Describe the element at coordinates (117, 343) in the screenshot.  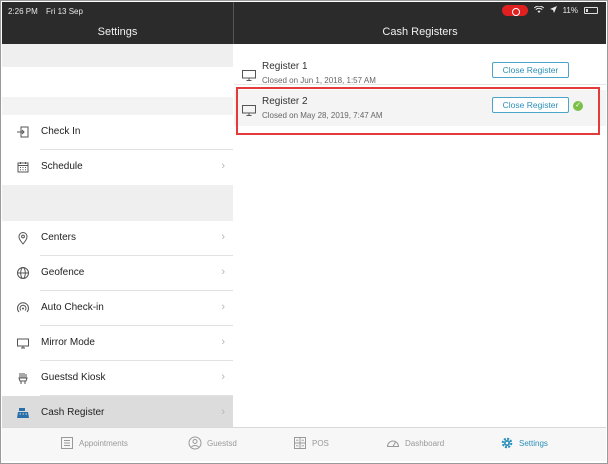
I see `sidebar-item-mirror-mode: Mirror Mode ›` at that location.